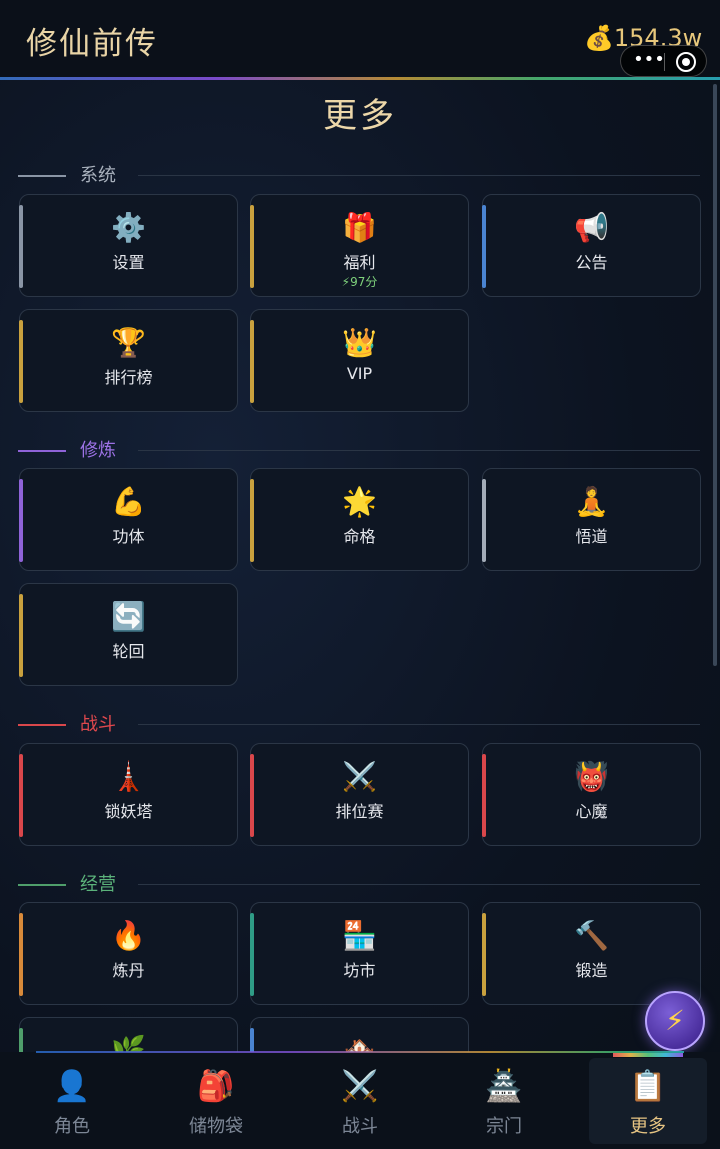 The image size is (720, 1149). I want to click on star-icon: 🌟, so click(359, 501).